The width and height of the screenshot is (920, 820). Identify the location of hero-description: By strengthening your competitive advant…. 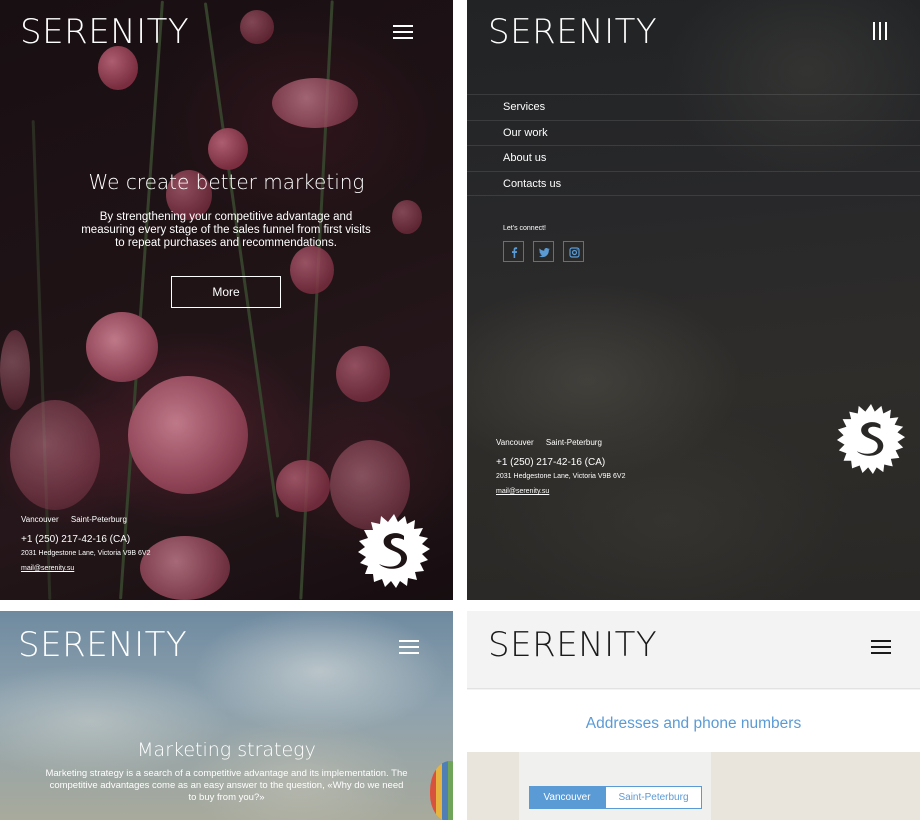
(226, 230).